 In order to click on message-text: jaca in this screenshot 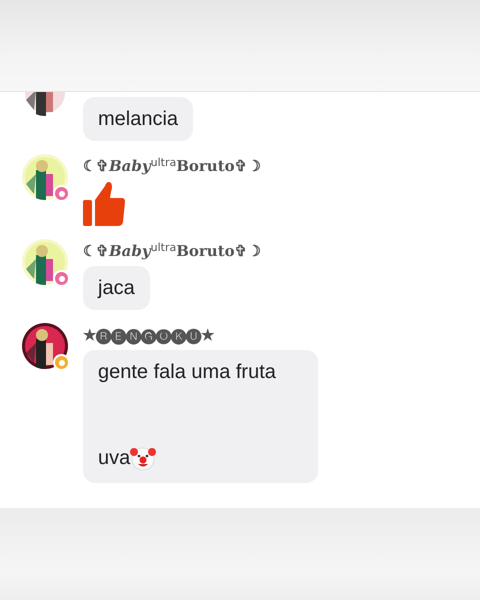, I will do `click(116, 288)`.